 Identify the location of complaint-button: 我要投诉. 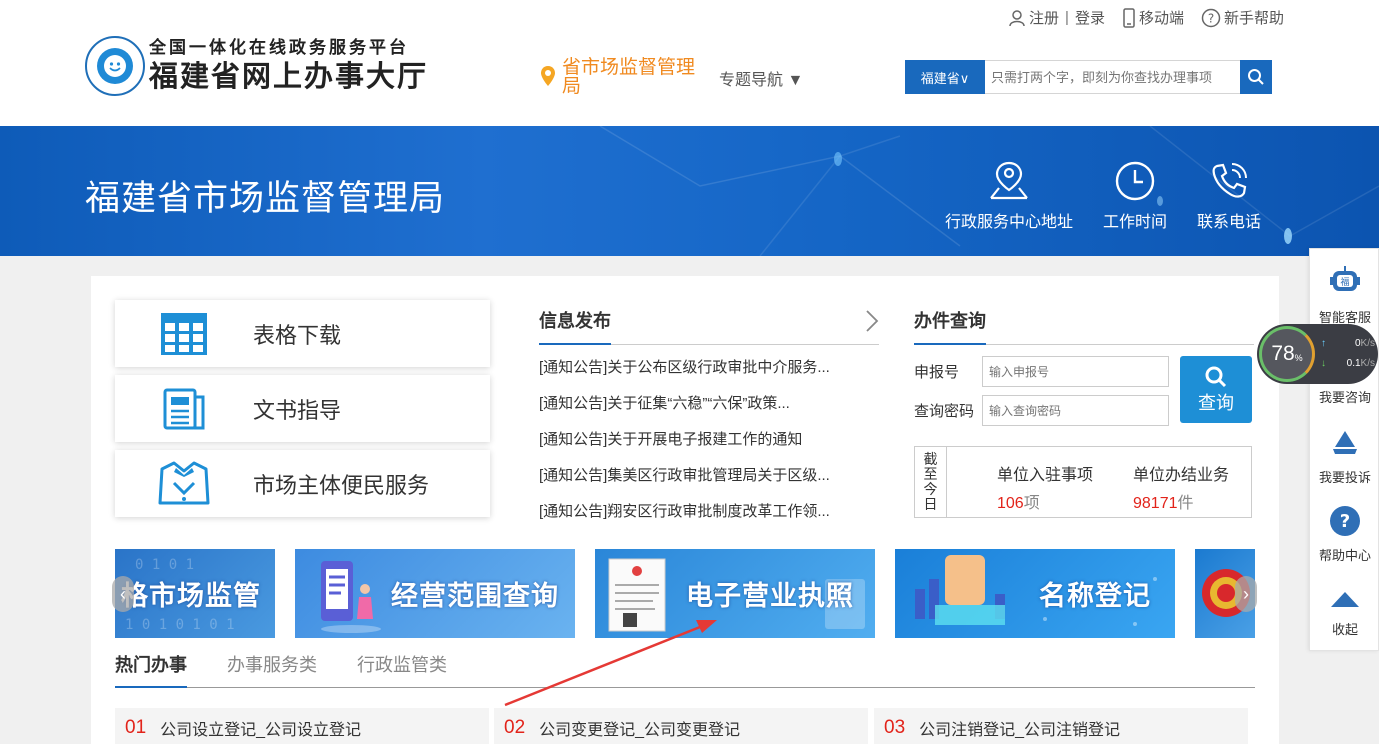
(1344, 456).